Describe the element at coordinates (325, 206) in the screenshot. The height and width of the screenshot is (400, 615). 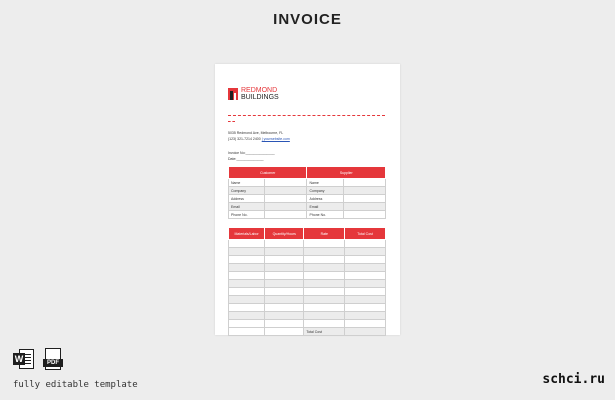
I see `supplier-field-label: Email` at that location.